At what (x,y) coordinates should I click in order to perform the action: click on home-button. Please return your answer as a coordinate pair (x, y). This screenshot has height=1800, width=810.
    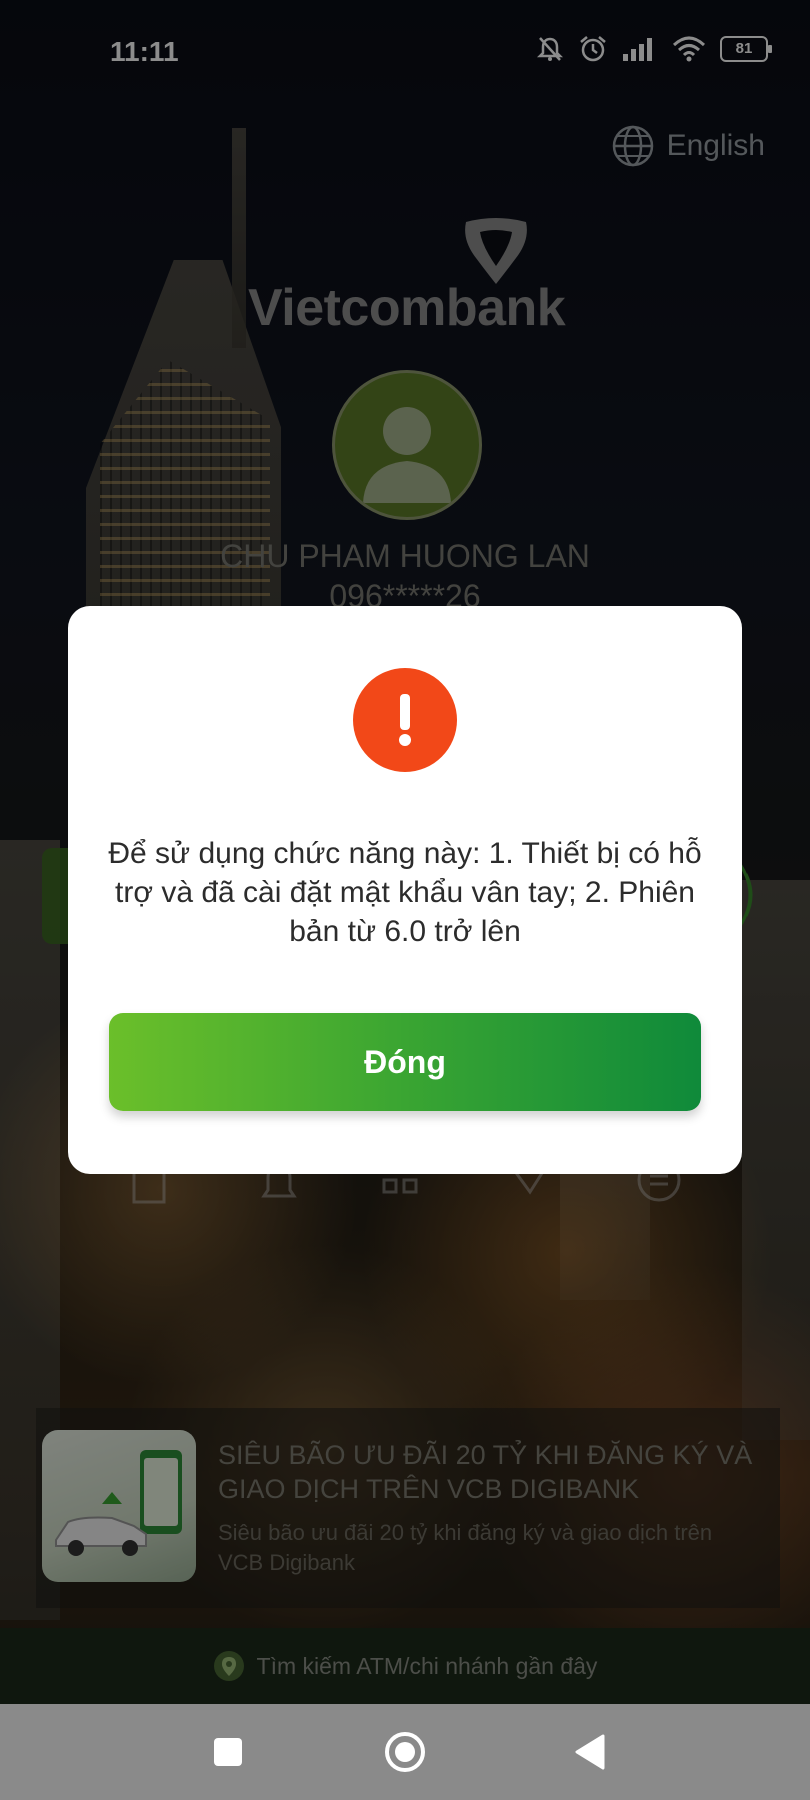
    Looking at the image, I should click on (405, 1752).